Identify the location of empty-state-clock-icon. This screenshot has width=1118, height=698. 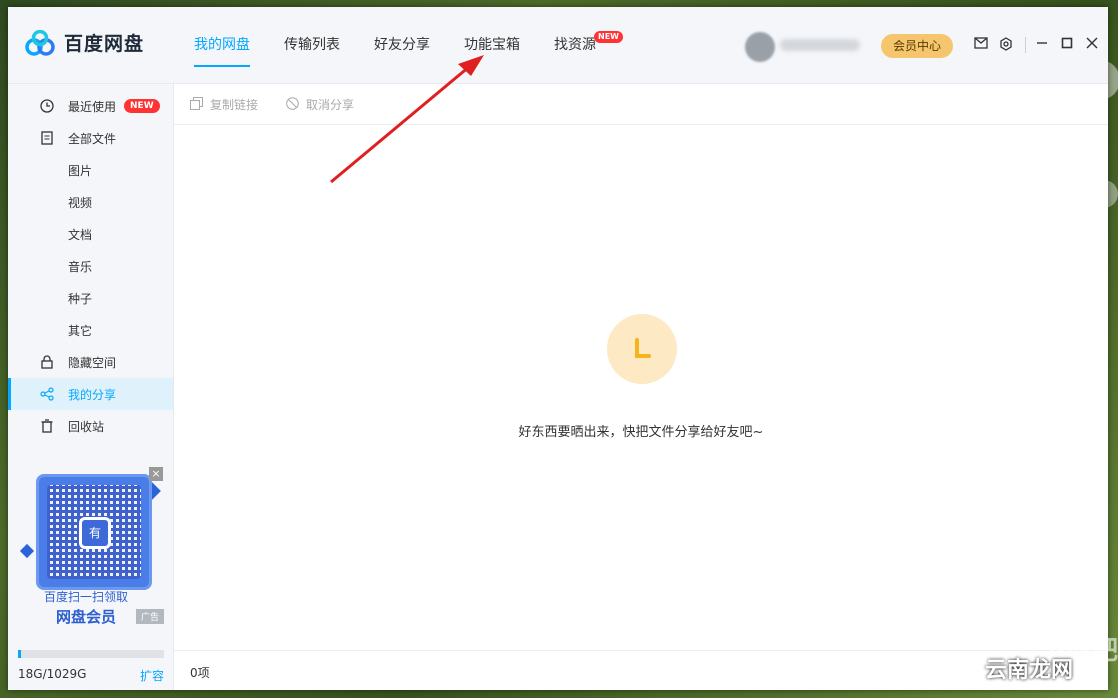
(642, 349).